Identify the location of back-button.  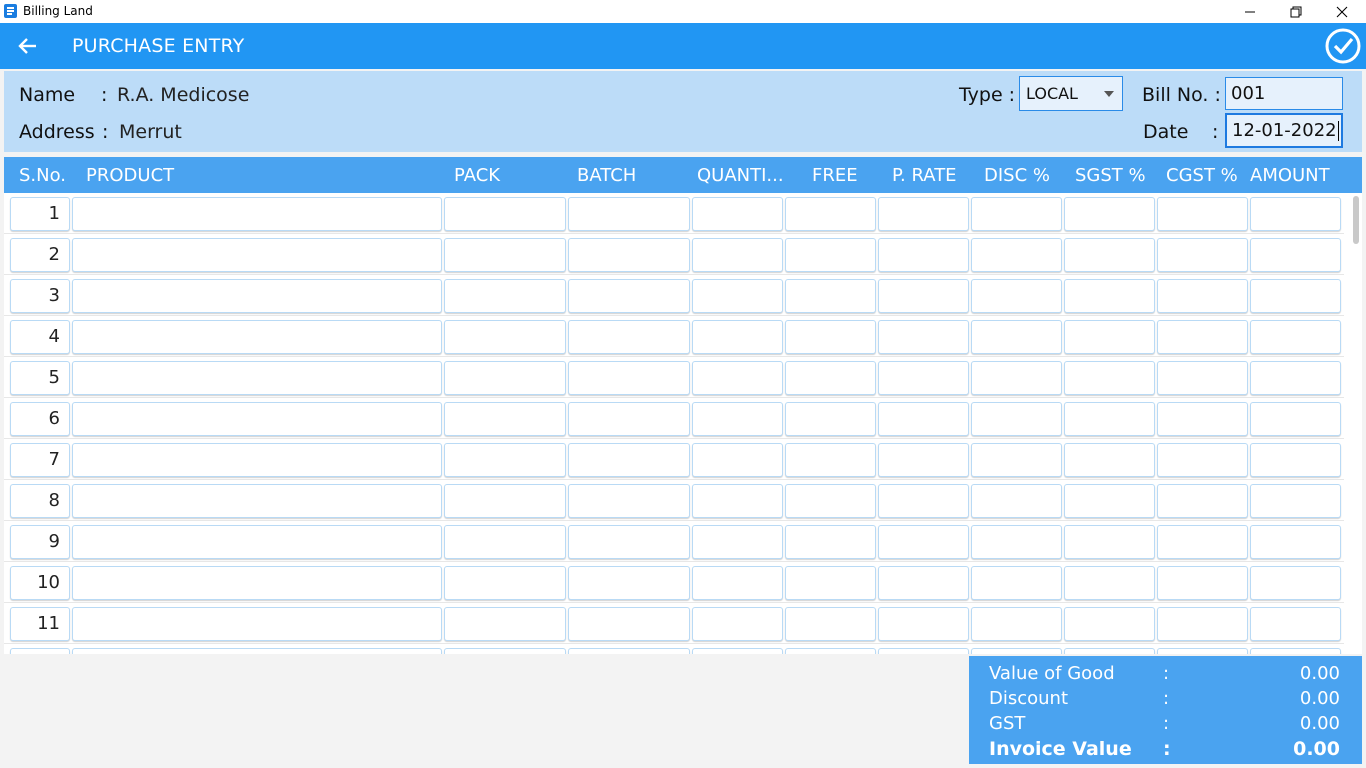
(28, 46).